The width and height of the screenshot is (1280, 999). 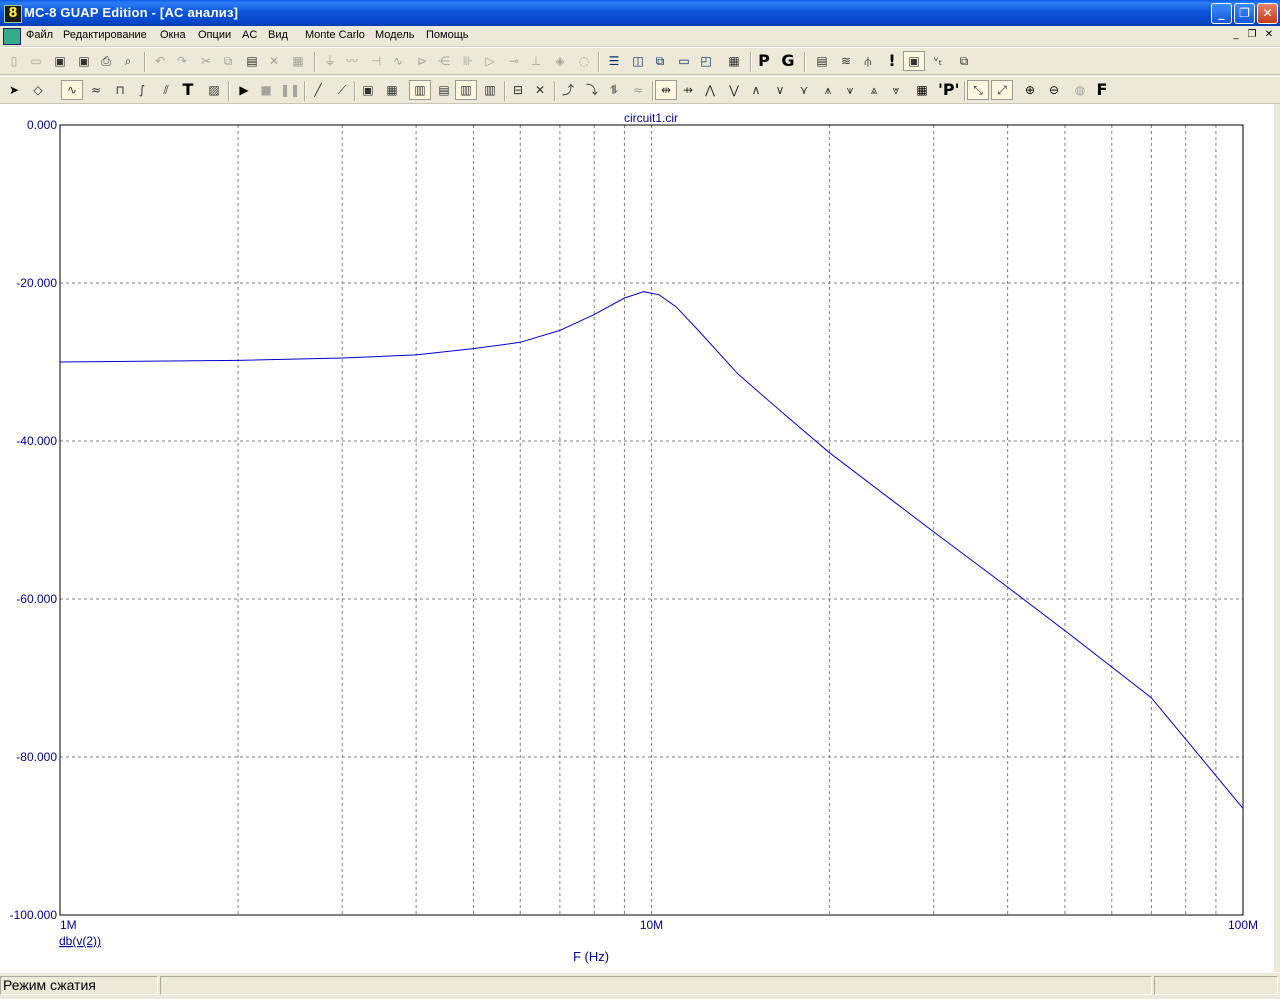 I want to click on opamp-icon: ▷, so click(x=490, y=61).